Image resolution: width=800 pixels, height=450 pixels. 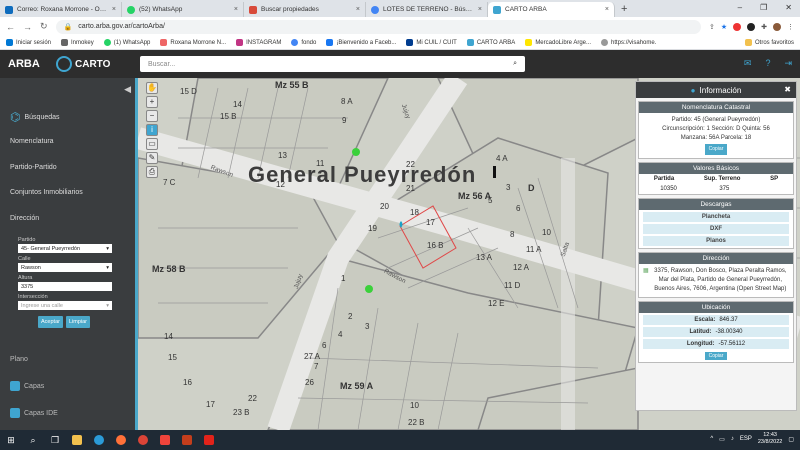 I want to click on aceptar-button: Aceptar, so click(x=50, y=322).